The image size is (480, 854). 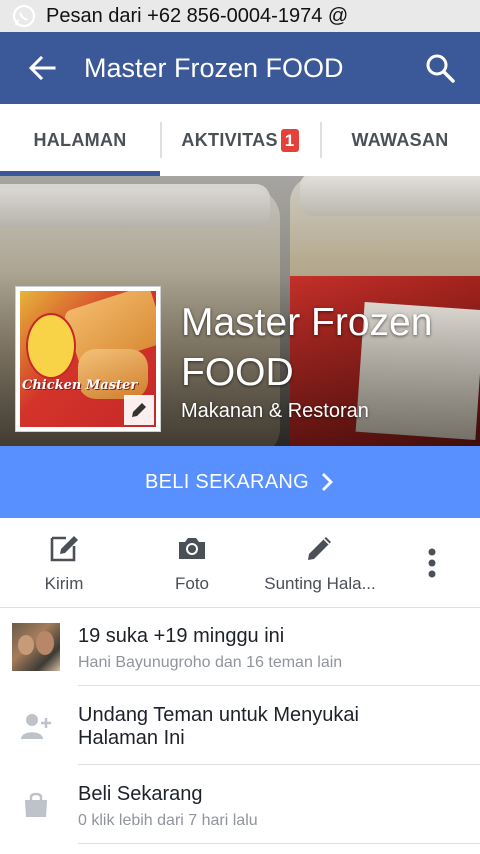 What do you see at coordinates (192, 548) in the screenshot?
I see `camera-icon` at bounding box center [192, 548].